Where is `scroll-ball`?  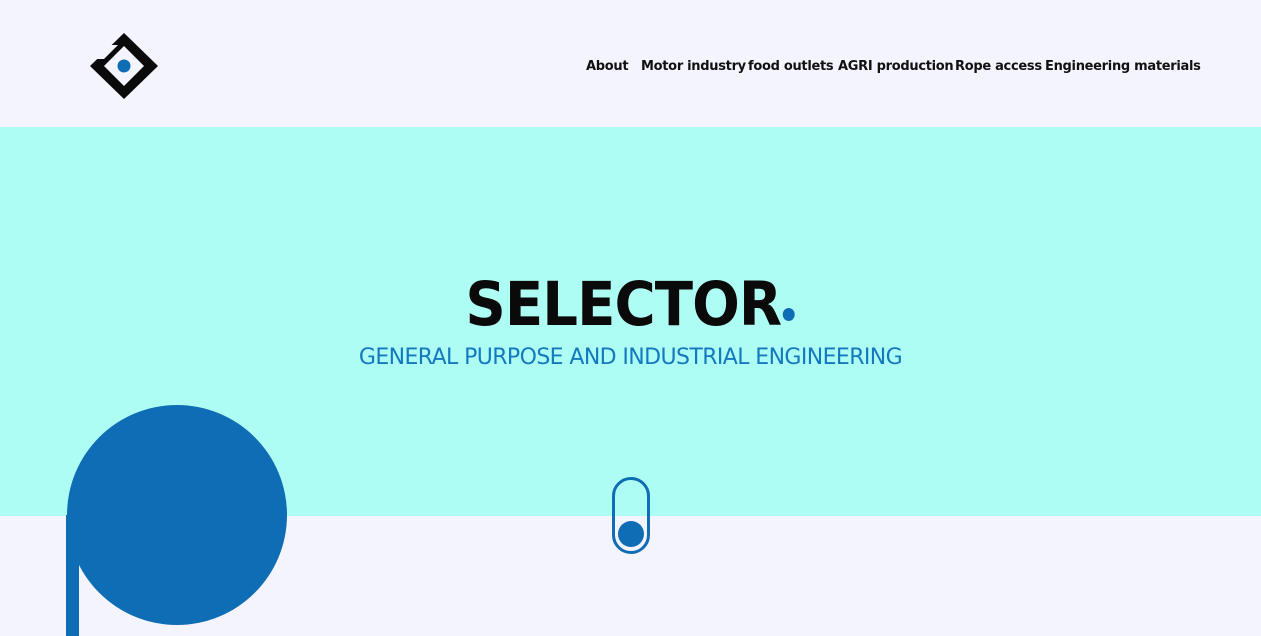
scroll-ball is located at coordinates (631, 534).